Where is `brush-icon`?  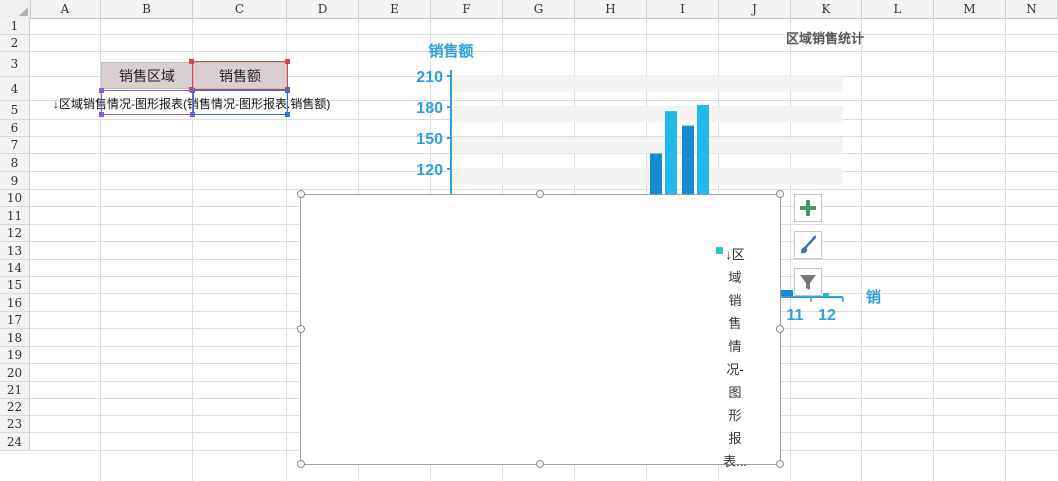
brush-icon is located at coordinates (809, 244).